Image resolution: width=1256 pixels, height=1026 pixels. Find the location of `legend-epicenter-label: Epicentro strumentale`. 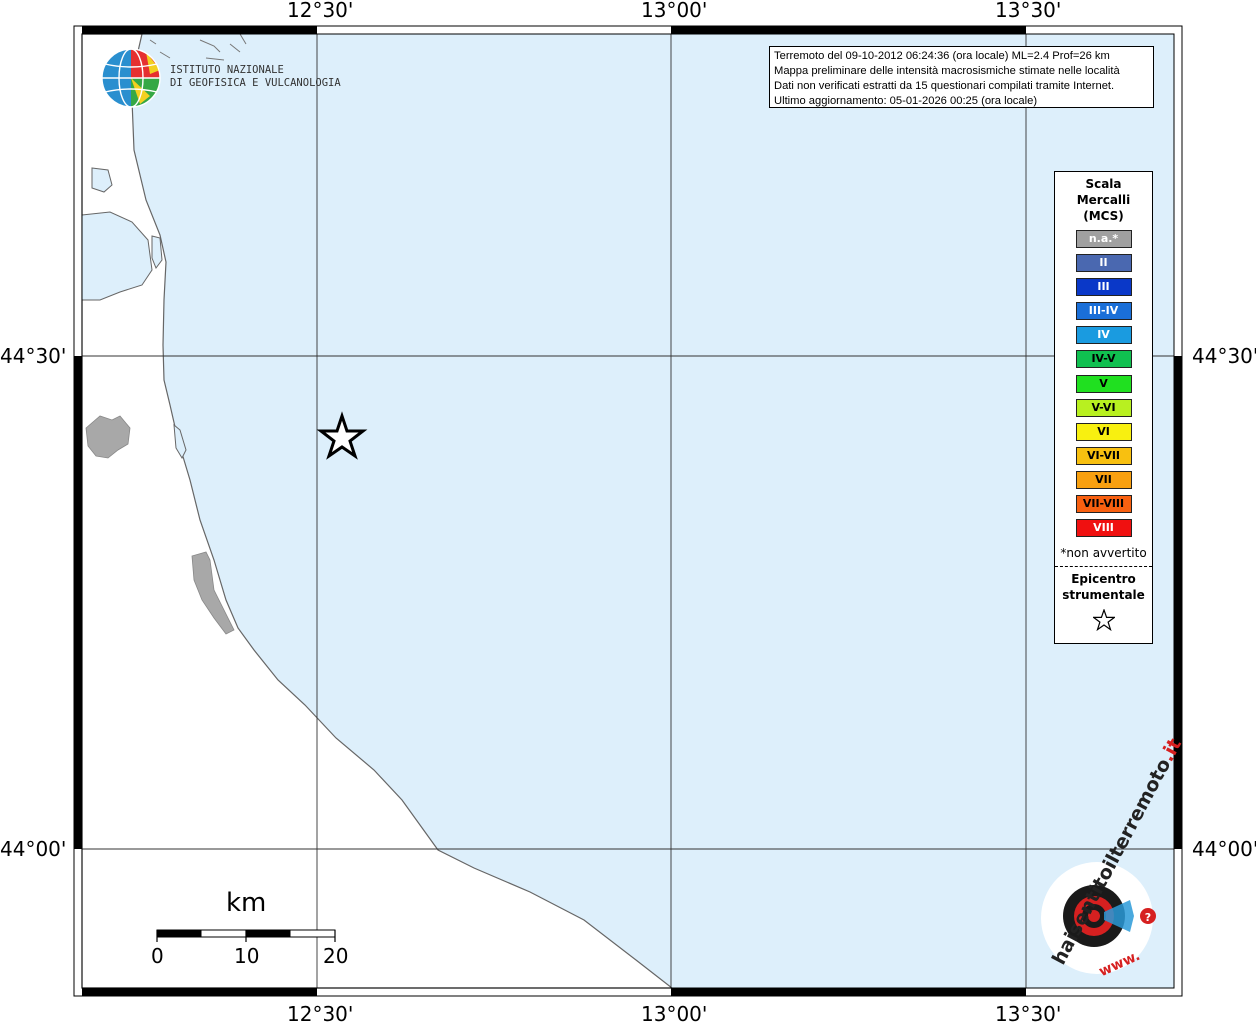

legend-epicenter-label: Epicentro strumentale is located at coordinates (1103, 587).